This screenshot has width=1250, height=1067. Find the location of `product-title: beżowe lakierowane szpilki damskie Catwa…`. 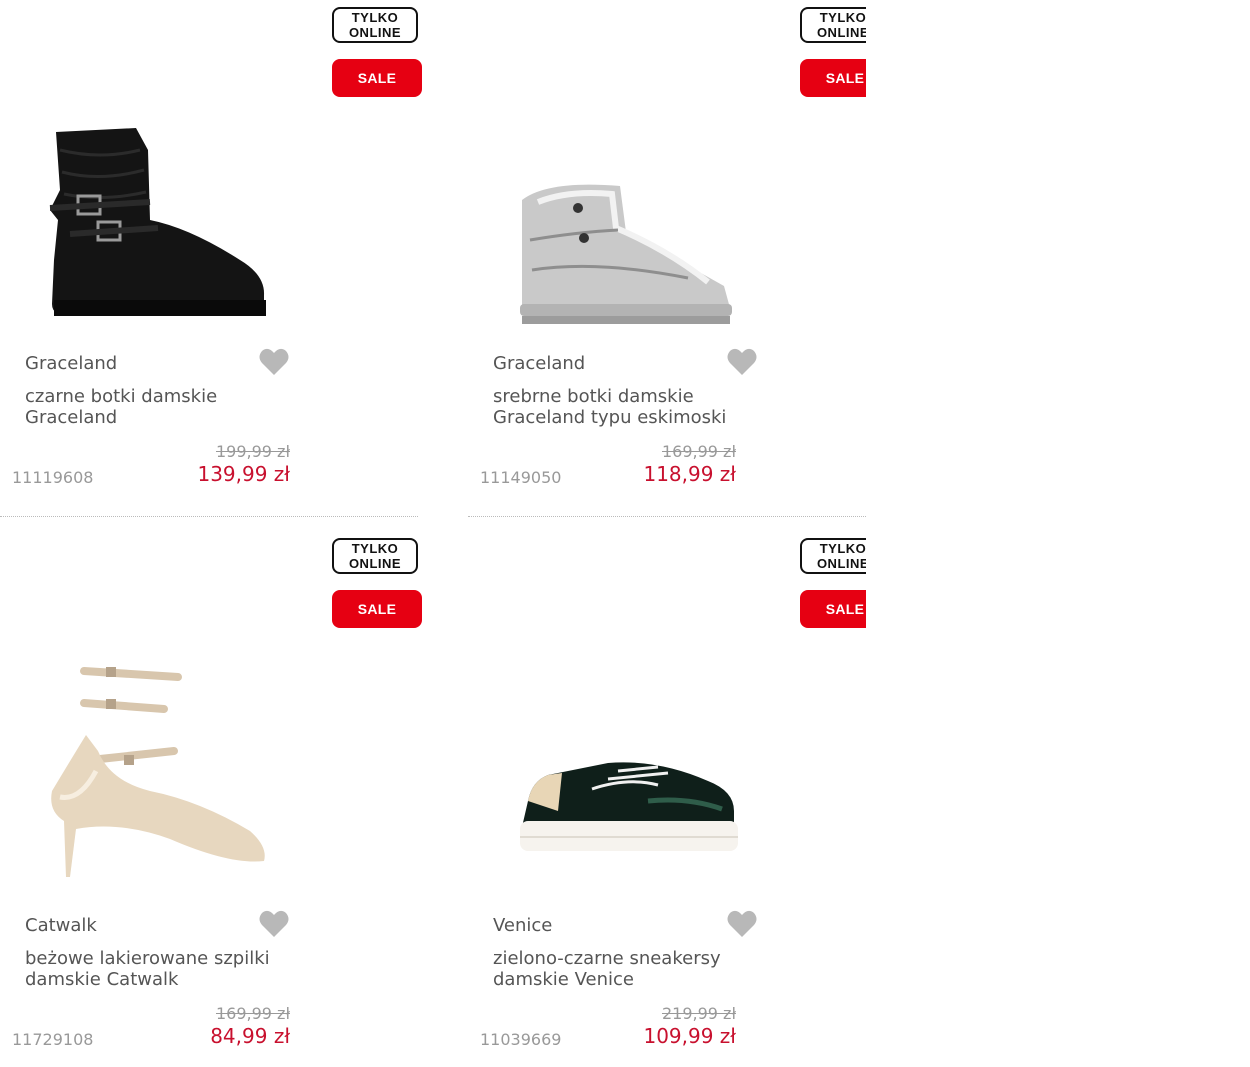

product-title: beżowe lakierowane szpilki damskie Catwa… is located at coordinates (160, 969).